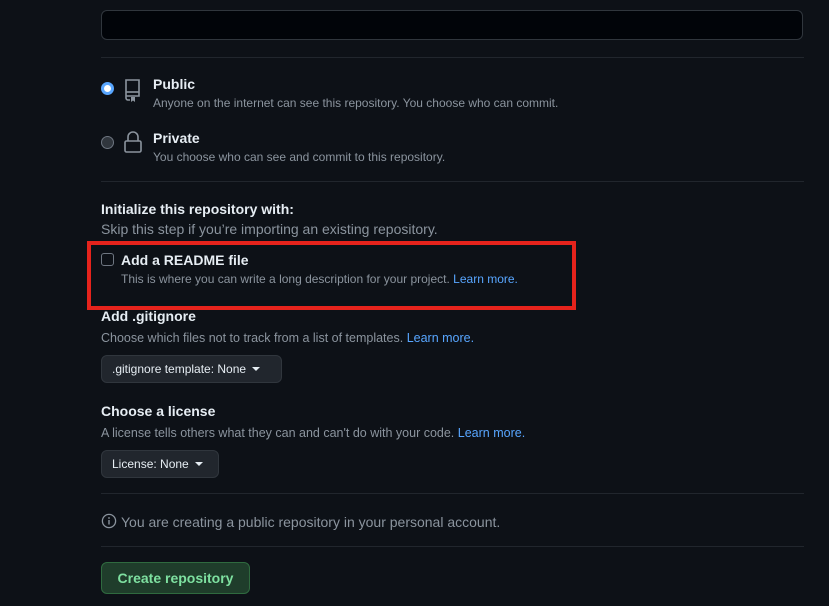 The width and height of the screenshot is (829, 606). I want to click on public-label: Public, so click(174, 84).